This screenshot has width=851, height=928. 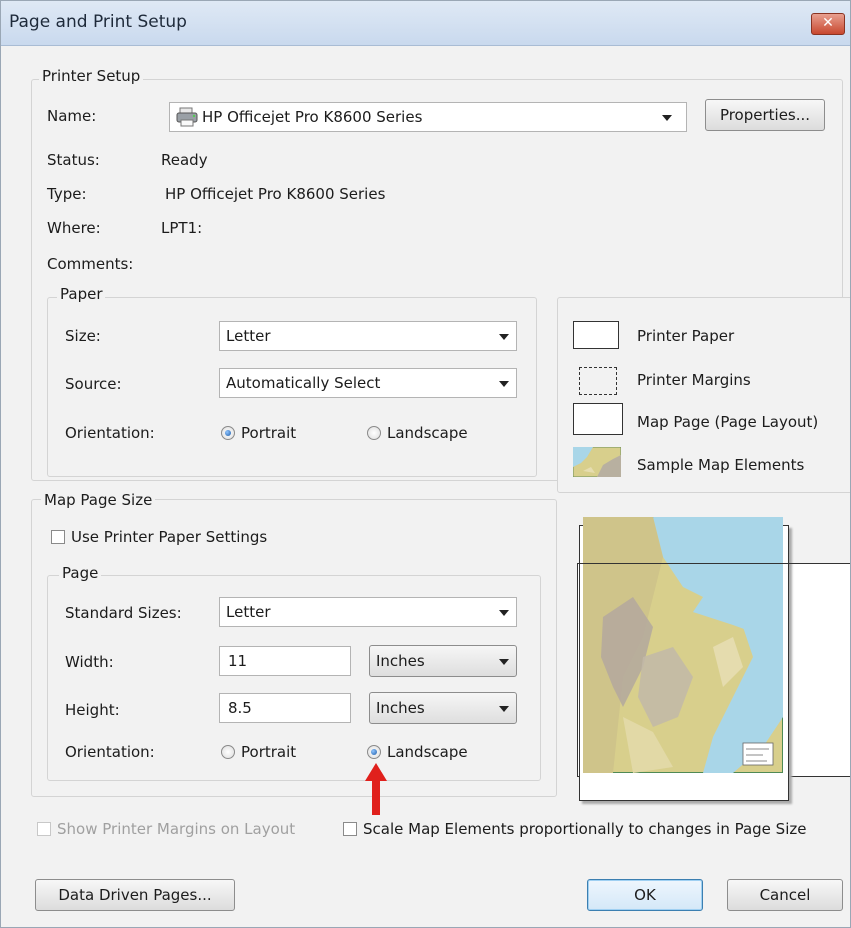 What do you see at coordinates (713, 563) in the screenshot?
I see `printer-margins-preview` at bounding box center [713, 563].